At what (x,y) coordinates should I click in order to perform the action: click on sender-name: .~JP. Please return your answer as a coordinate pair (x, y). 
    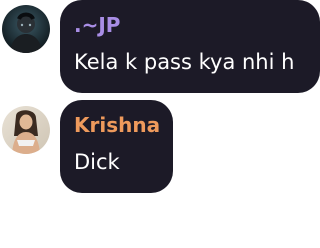
    Looking at the image, I should click on (97, 25).